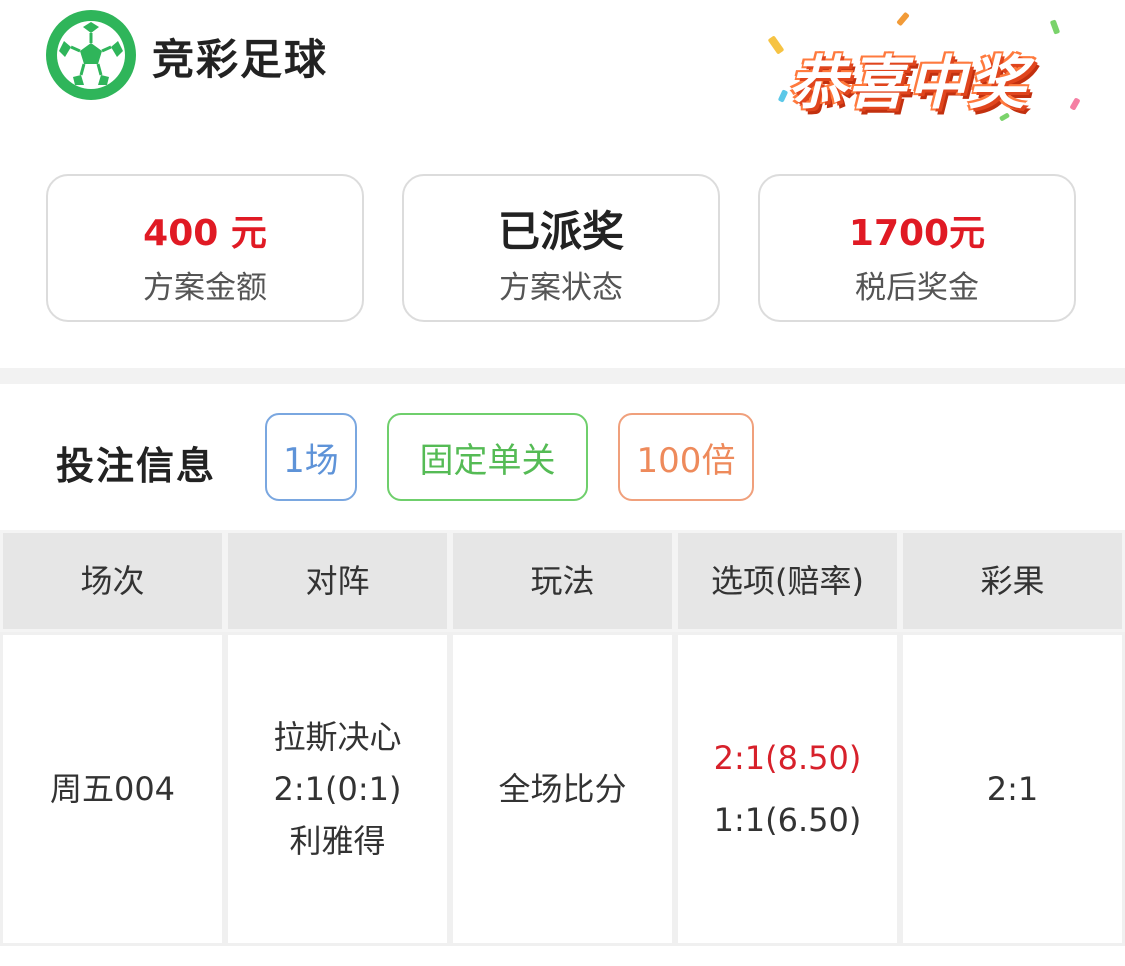 The image size is (1125, 966). I want to click on congrats-banner: 恭喜中奖, so click(922, 67).